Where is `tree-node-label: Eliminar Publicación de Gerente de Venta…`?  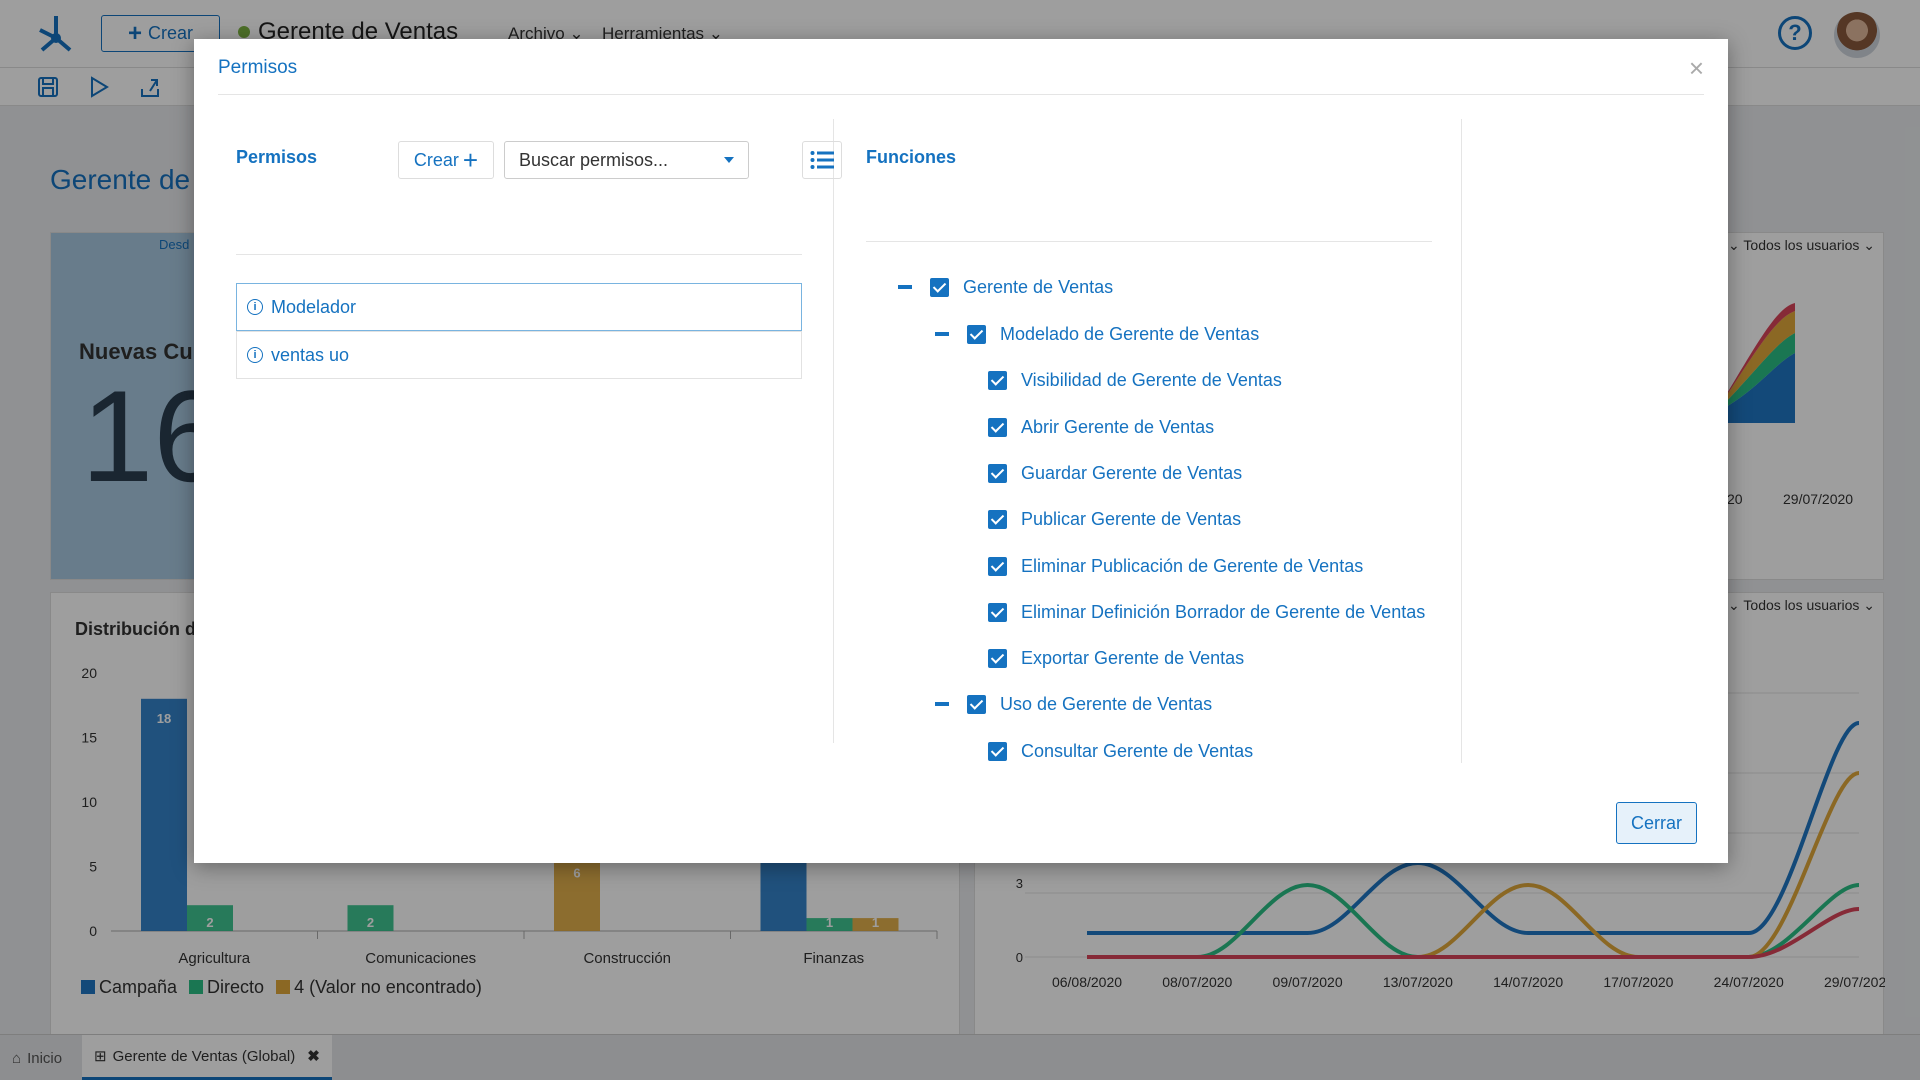 tree-node-label: Eliminar Publicación de Gerente de Venta… is located at coordinates (1192, 566).